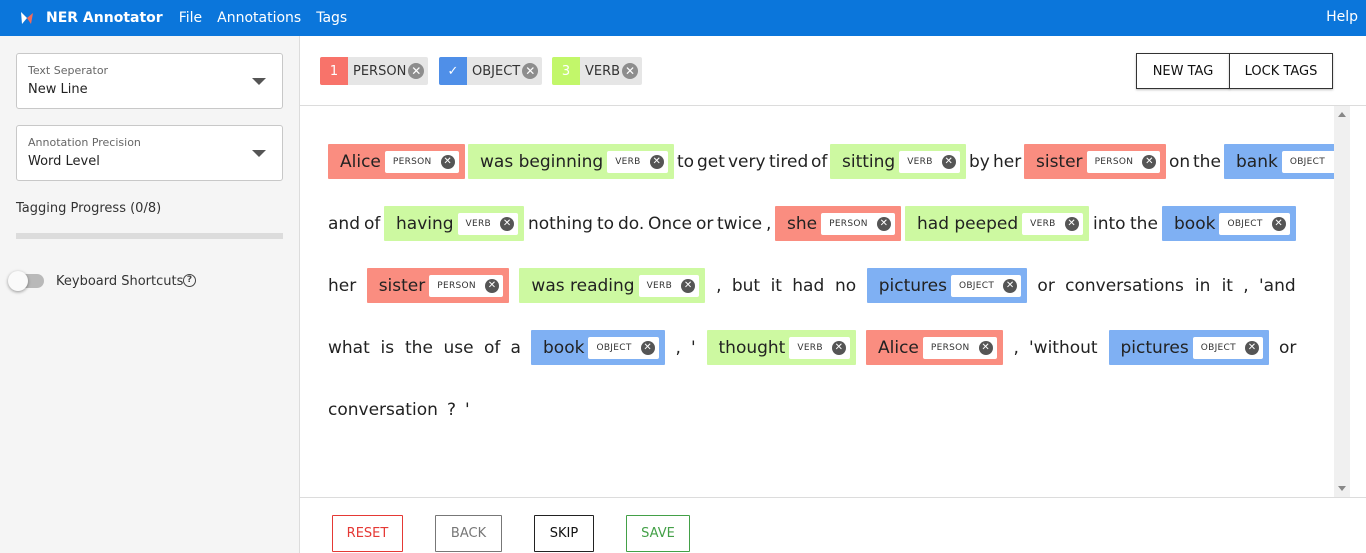 The width and height of the screenshot is (1366, 553). What do you see at coordinates (1281, 71) in the screenshot?
I see `lock-tags-button: LOCK TAGS` at bounding box center [1281, 71].